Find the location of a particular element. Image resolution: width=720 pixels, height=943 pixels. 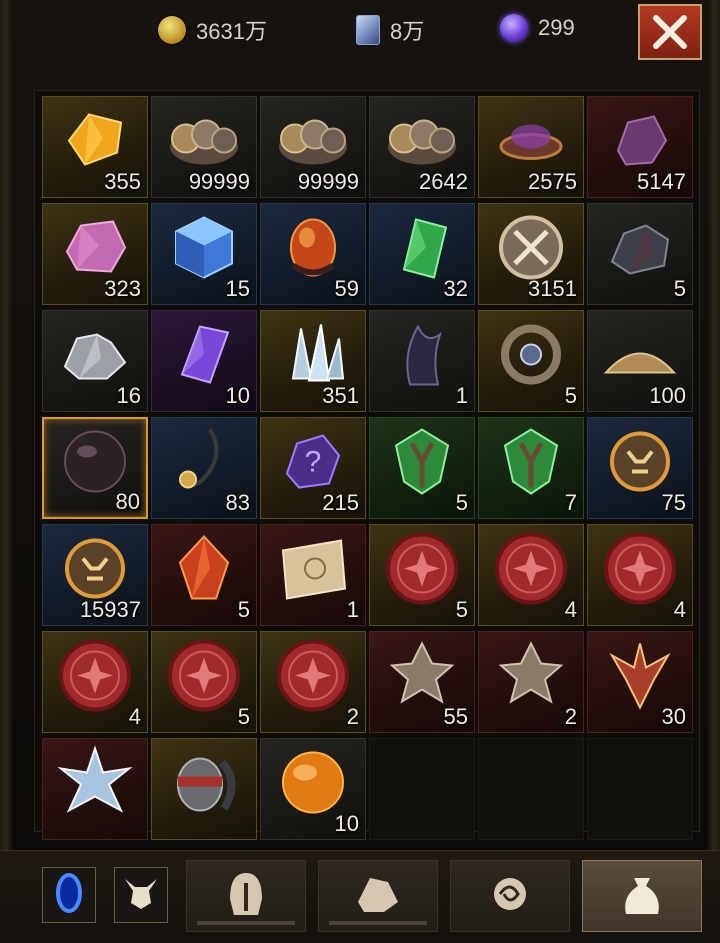

dark-ore-icon is located at coordinates (640, 250).